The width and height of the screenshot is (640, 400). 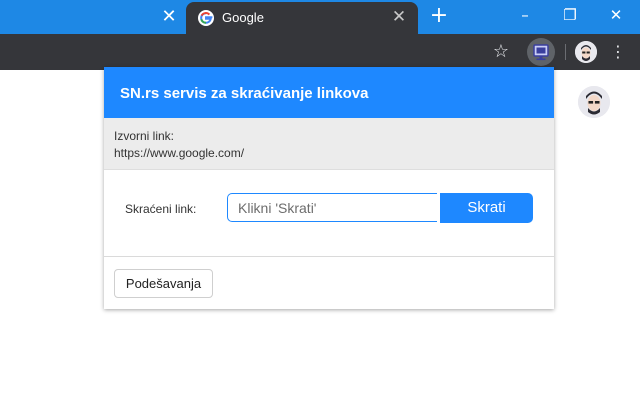 I want to click on tab-google: Google ✕, so click(x=302, y=18).